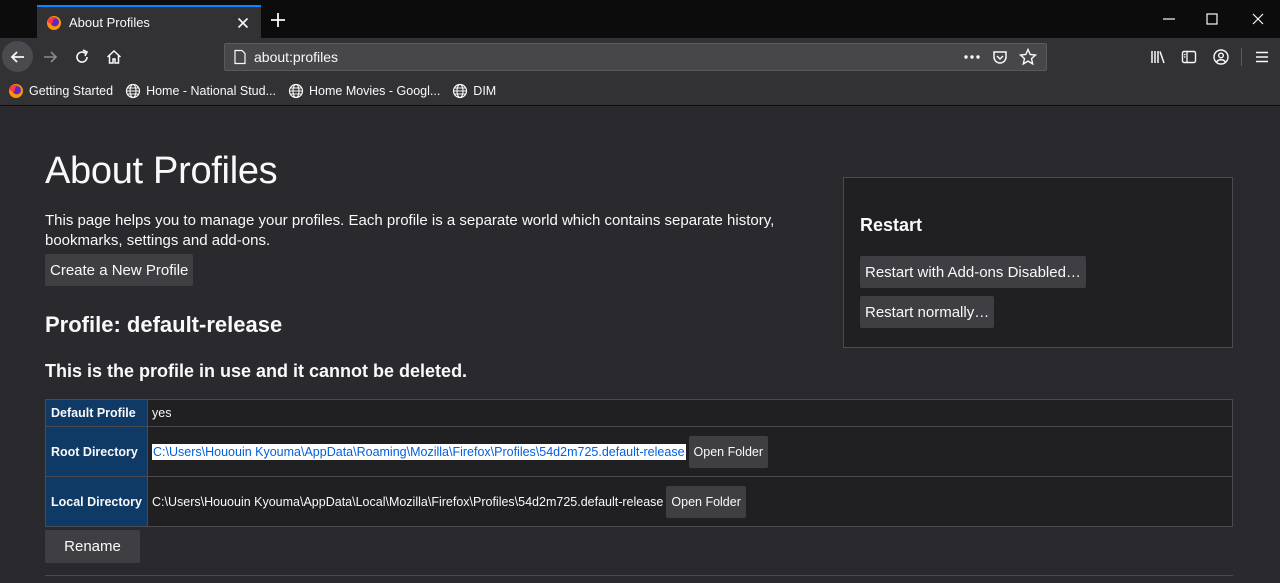 Image resolution: width=1280 pixels, height=583 pixels. I want to click on default-profile-value: yes, so click(690, 413).